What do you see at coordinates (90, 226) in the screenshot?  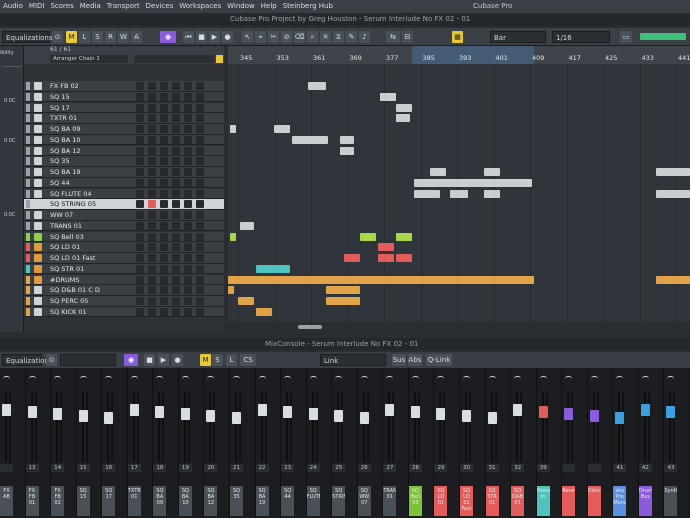 I see `track-name: TRANS 01` at bounding box center [90, 226].